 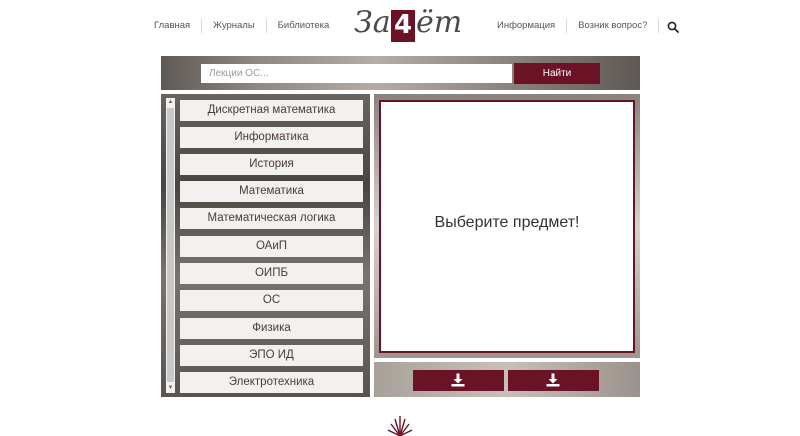 What do you see at coordinates (271, 300) in the screenshot?
I see `subject-item: ОС` at bounding box center [271, 300].